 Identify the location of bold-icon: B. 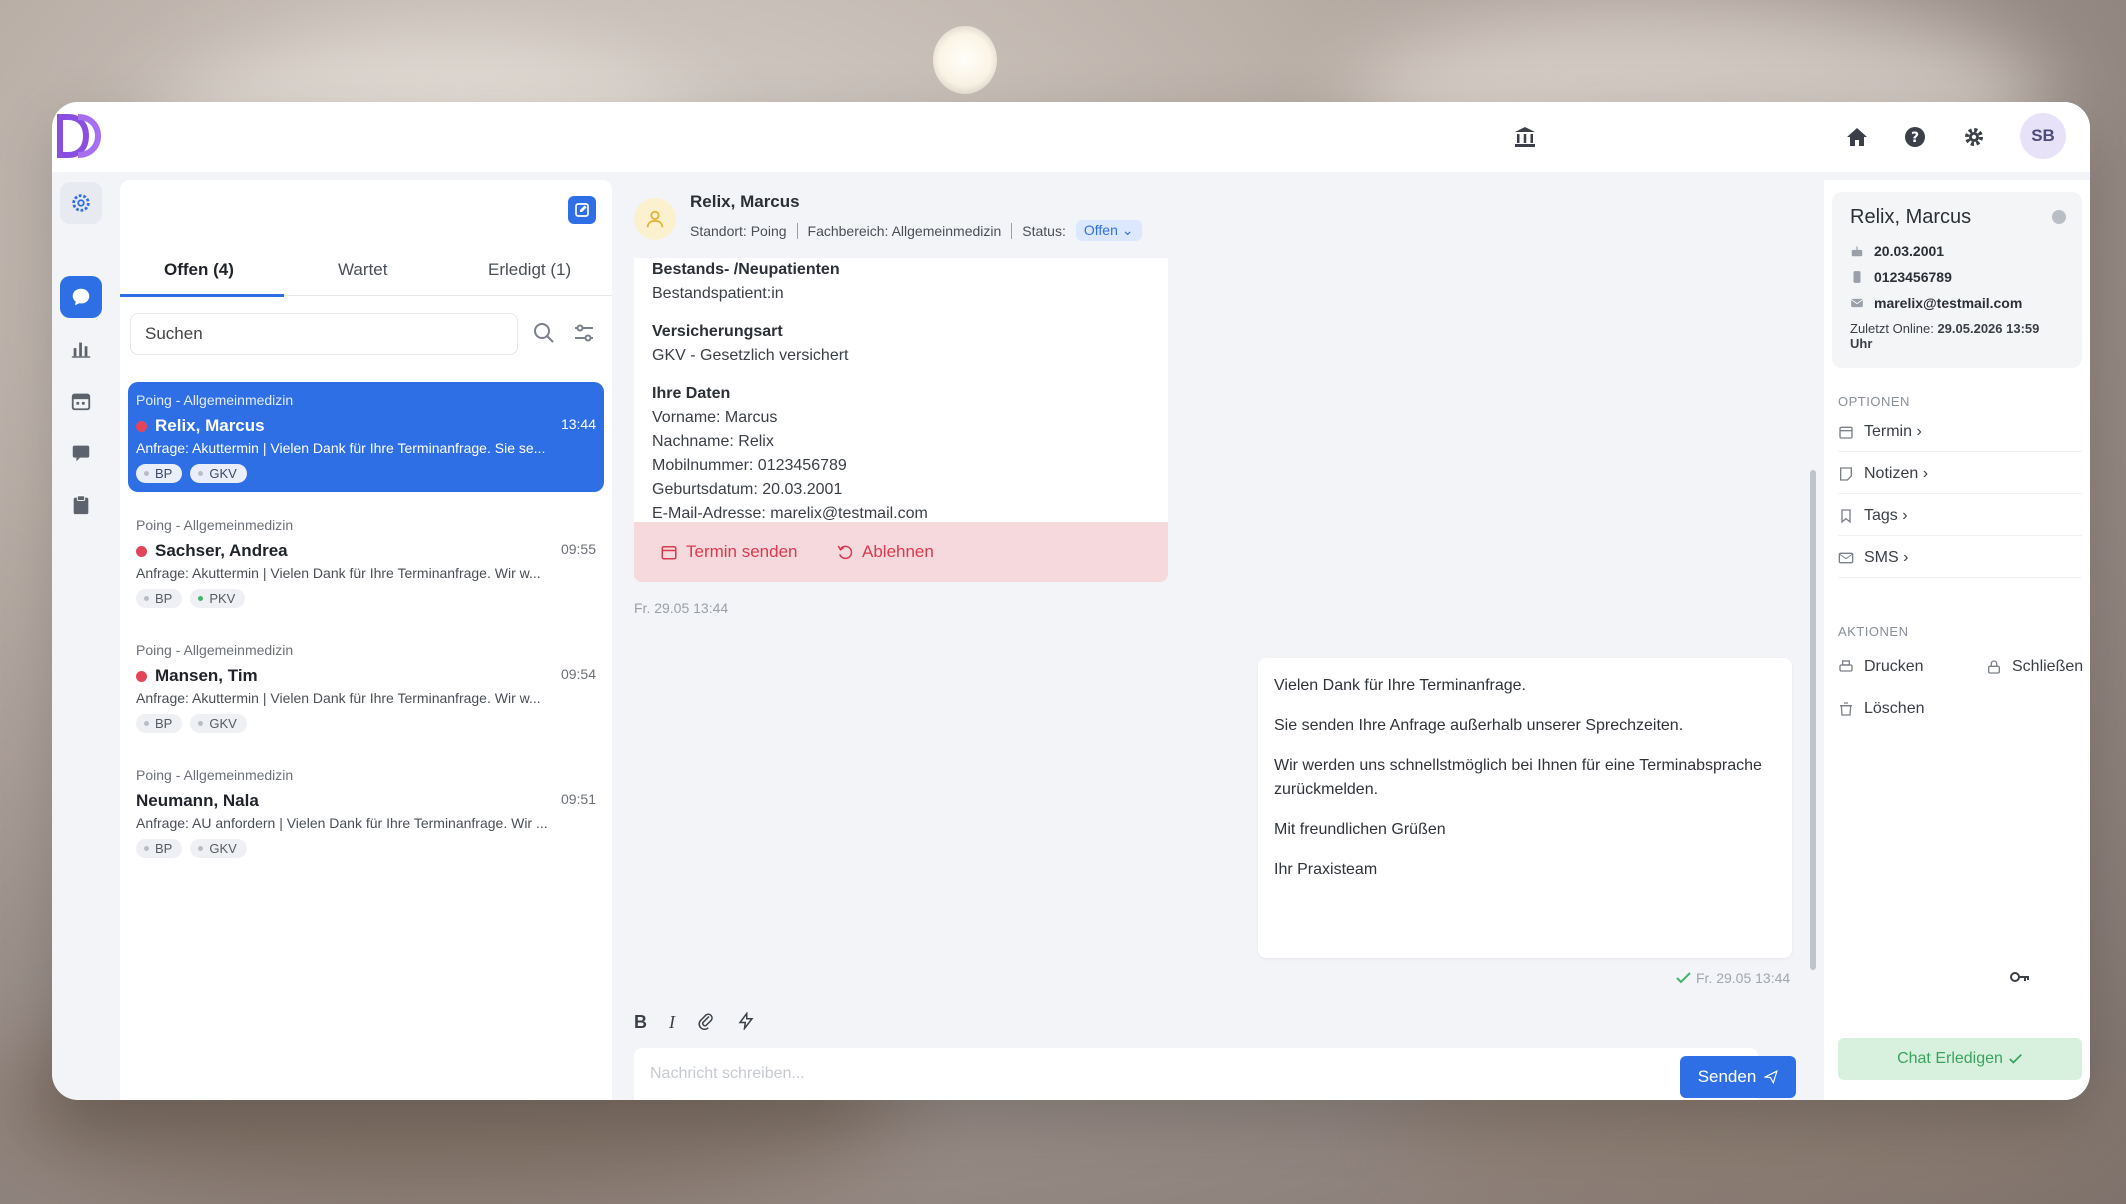
(640, 1023).